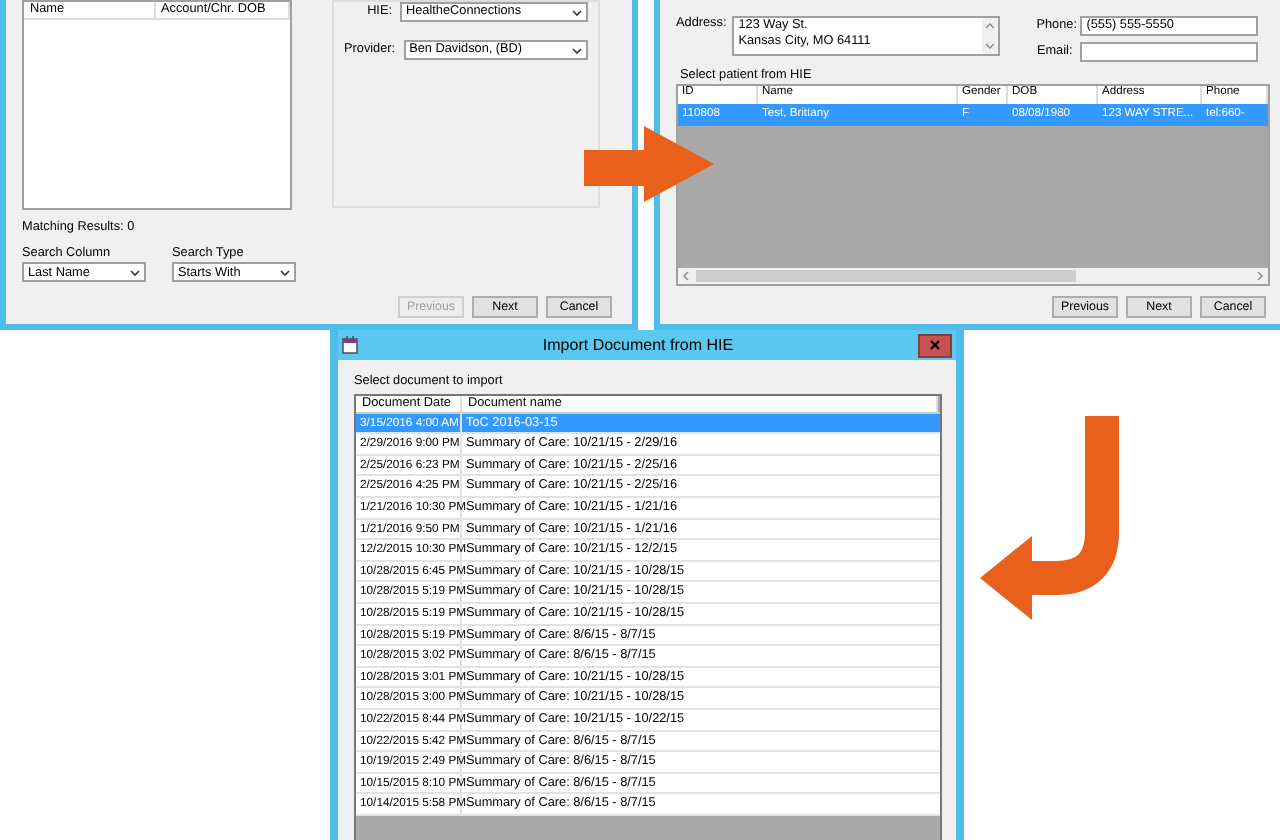 Image resolution: width=1280 pixels, height=840 pixels. What do you see at coordinates (973, 275) in the screenshot?
I see `horizontal-scrollbar` at bounding box center [973, 275].